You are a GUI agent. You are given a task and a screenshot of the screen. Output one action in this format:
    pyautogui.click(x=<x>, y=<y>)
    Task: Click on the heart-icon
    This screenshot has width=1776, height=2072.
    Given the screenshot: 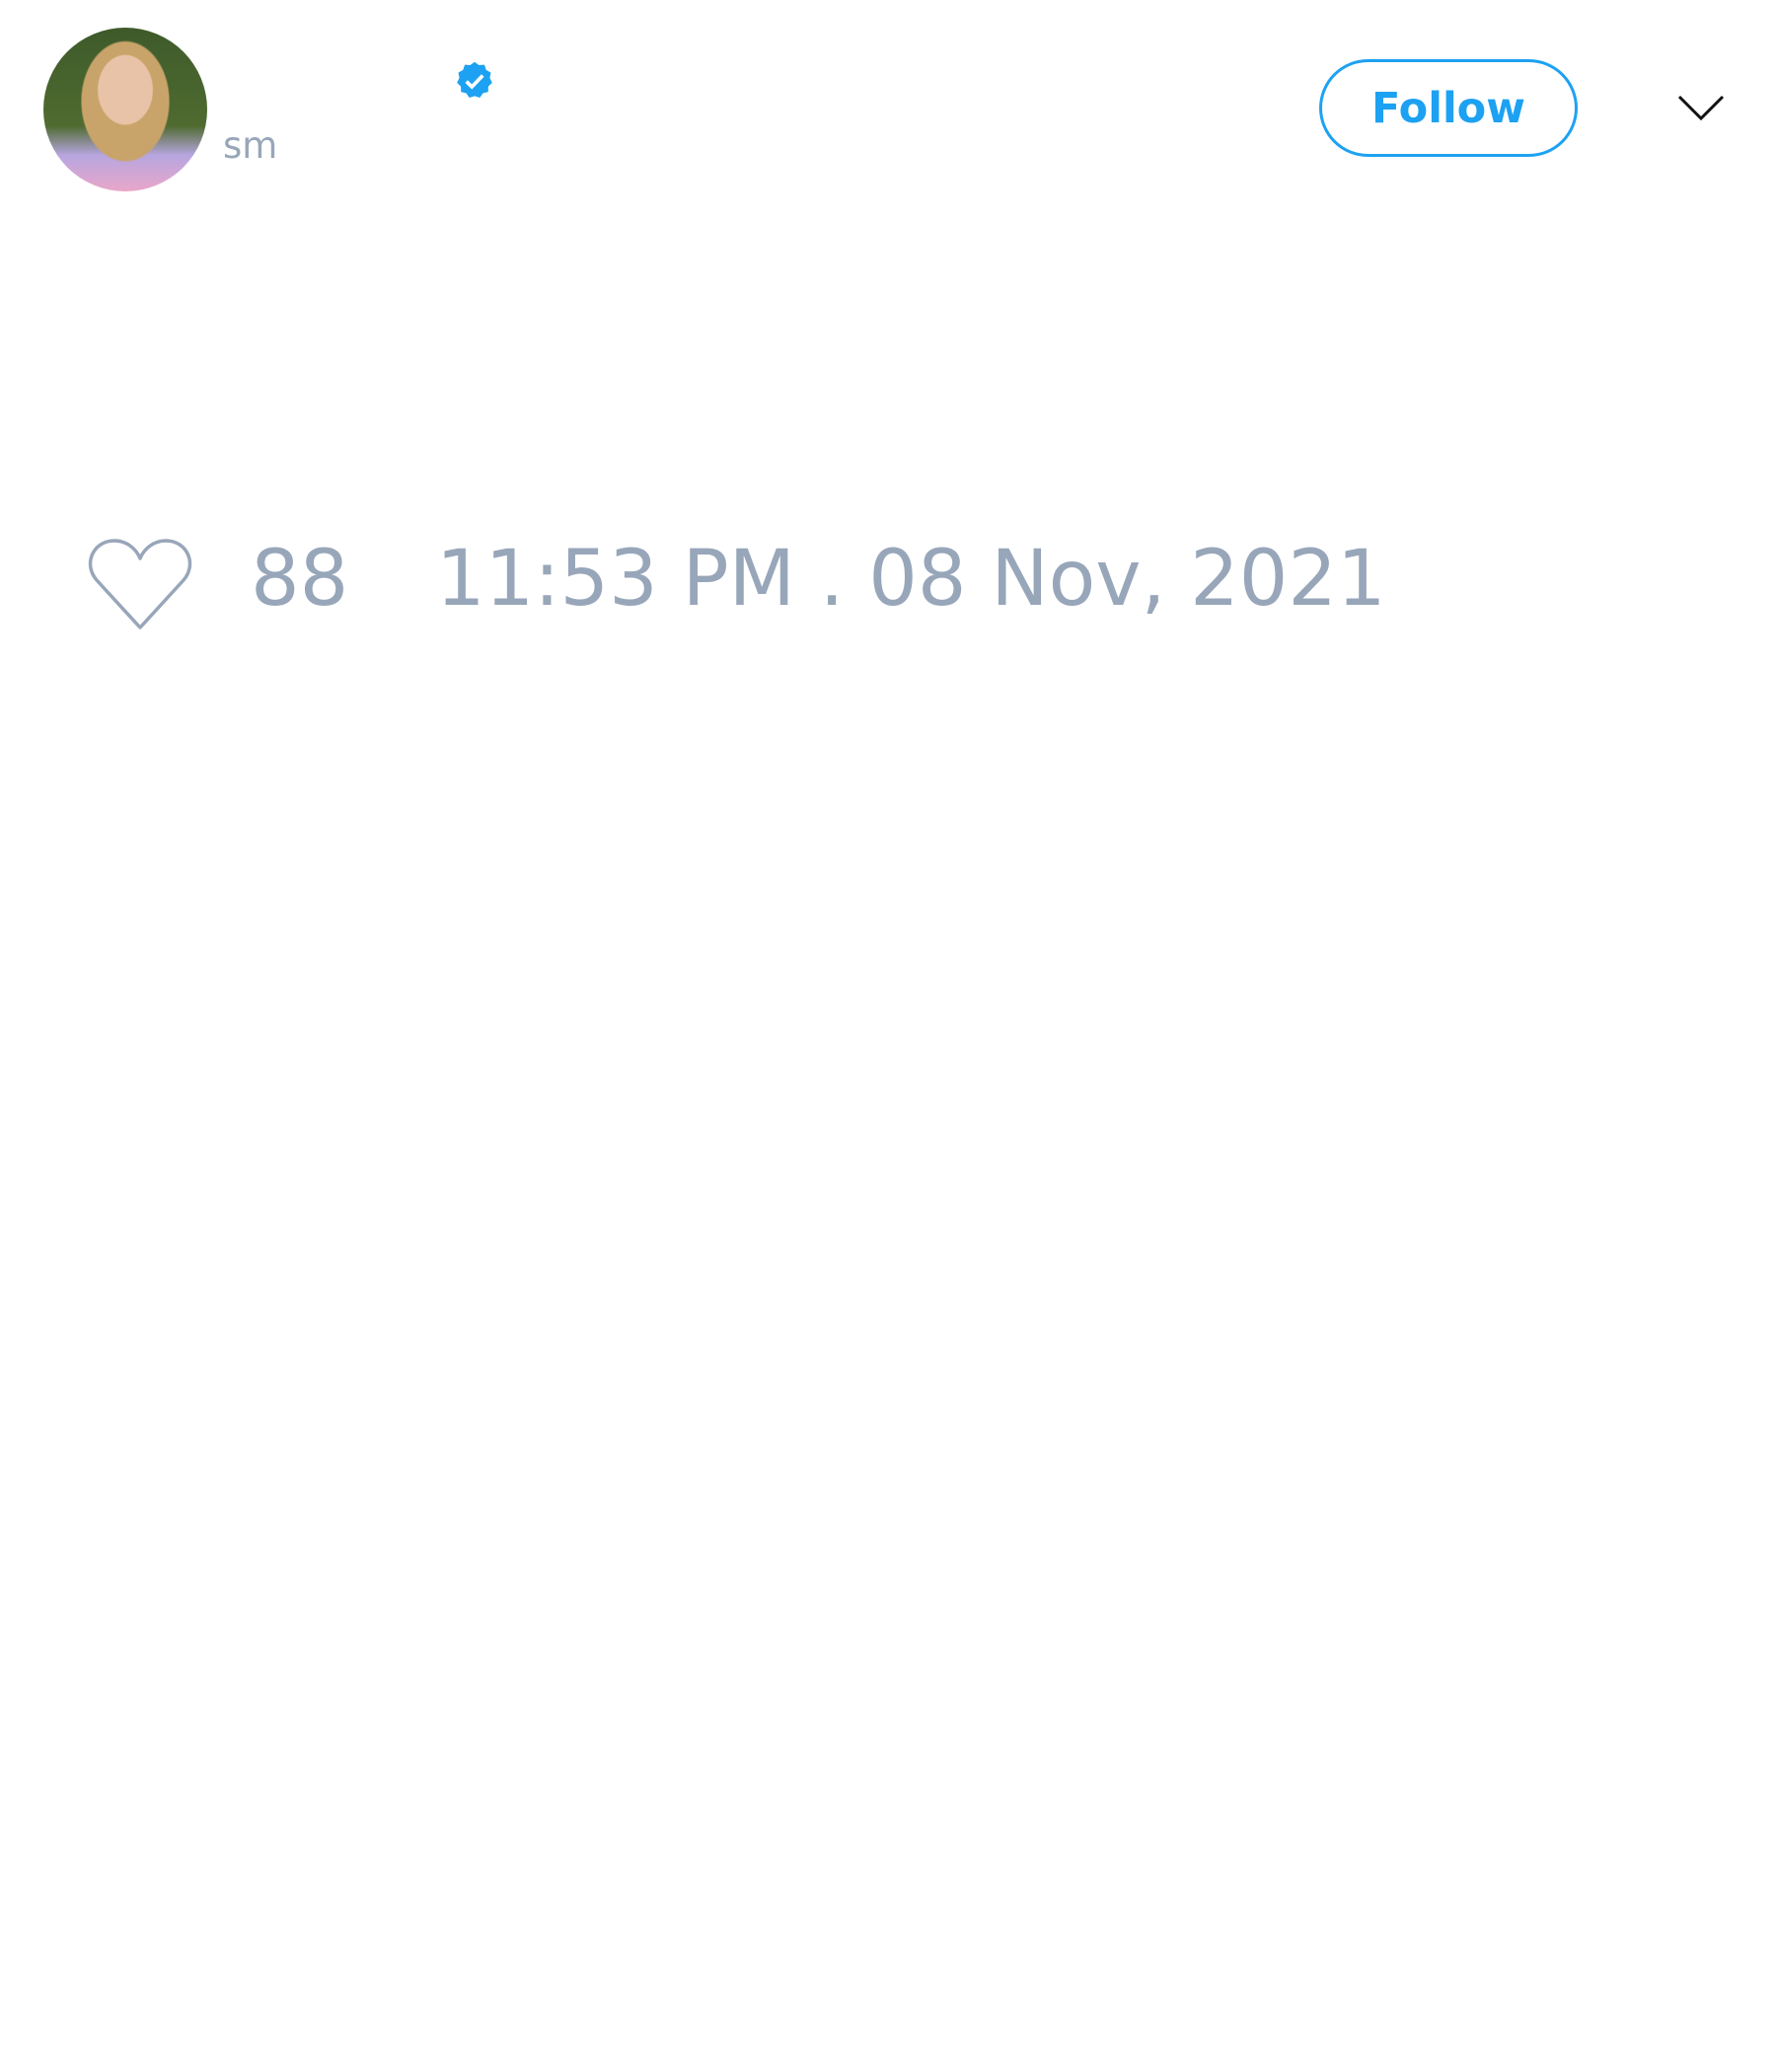 What is the action you would take?
    pyautogui.click(x=140, y=584)
    